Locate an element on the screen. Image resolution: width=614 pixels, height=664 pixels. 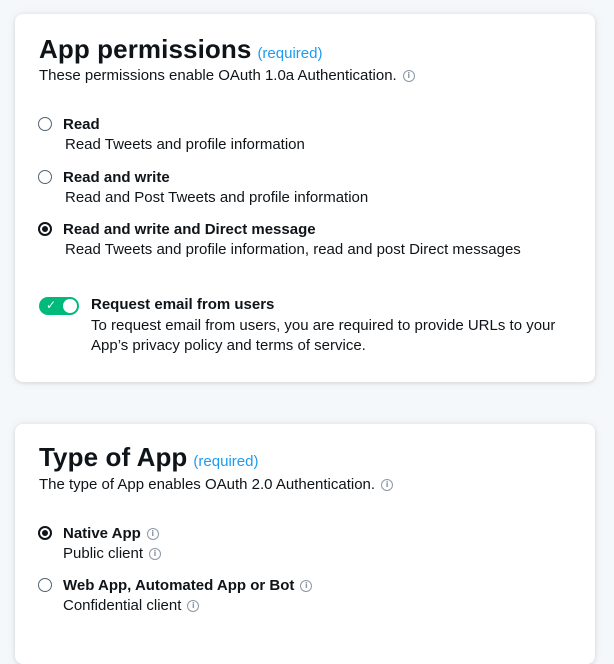
option-label: Read and write and Direct message is located at coordinates (189, 229).